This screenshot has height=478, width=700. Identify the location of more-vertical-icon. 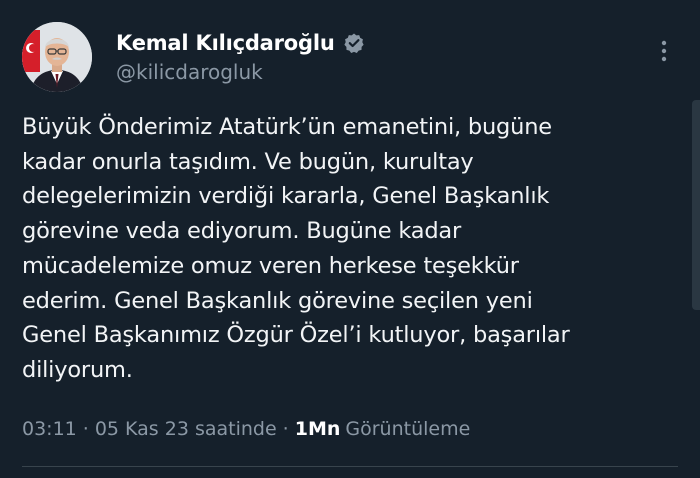
(664, 51).